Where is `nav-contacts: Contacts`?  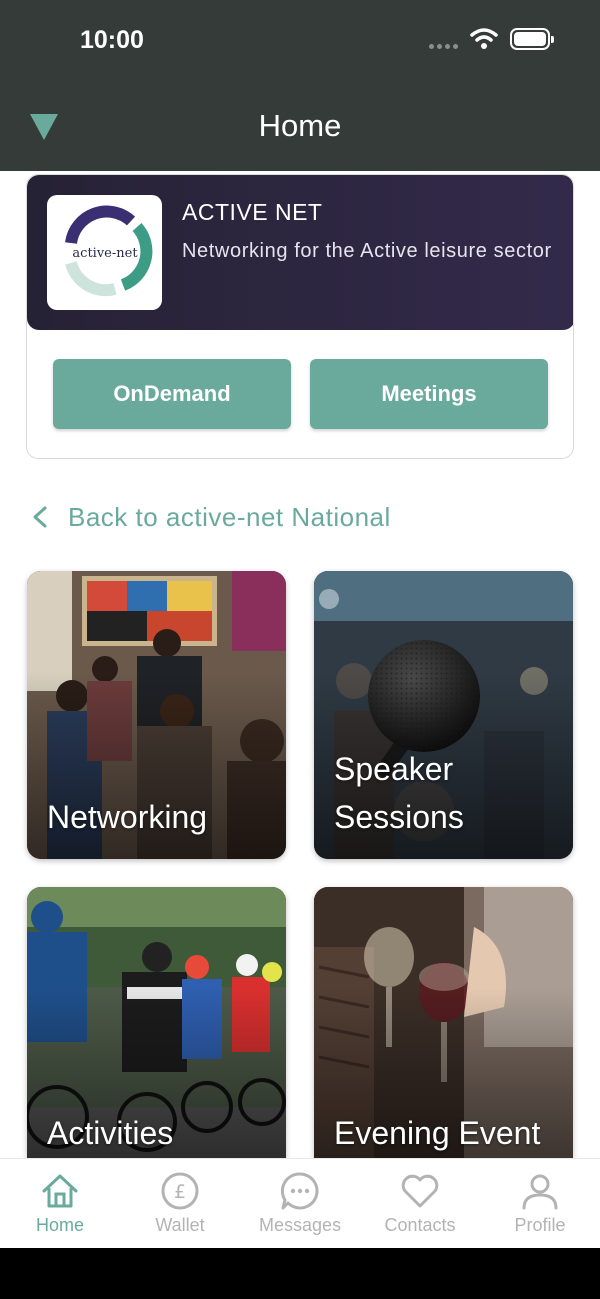 nav-contacts: Contacts is located at coordinates (420, 1203).